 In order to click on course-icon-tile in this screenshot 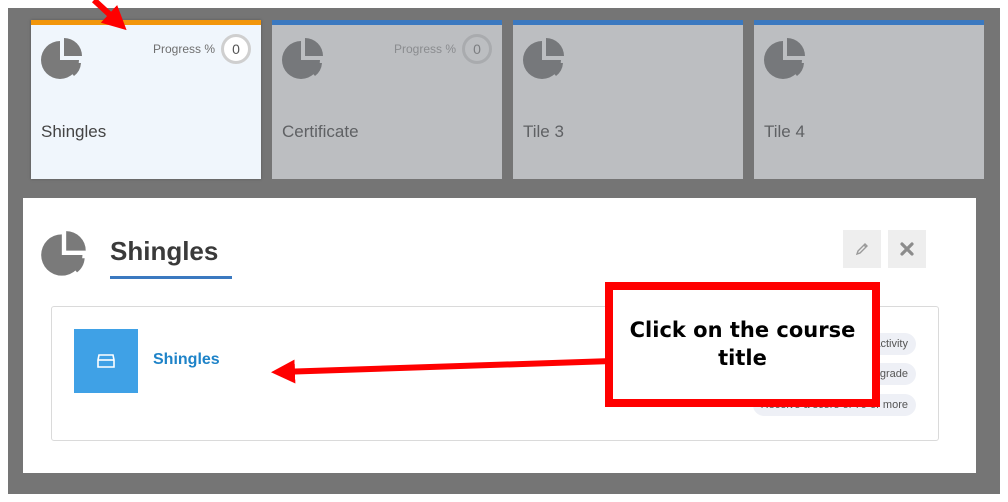, I will do `click(106, 361)`.